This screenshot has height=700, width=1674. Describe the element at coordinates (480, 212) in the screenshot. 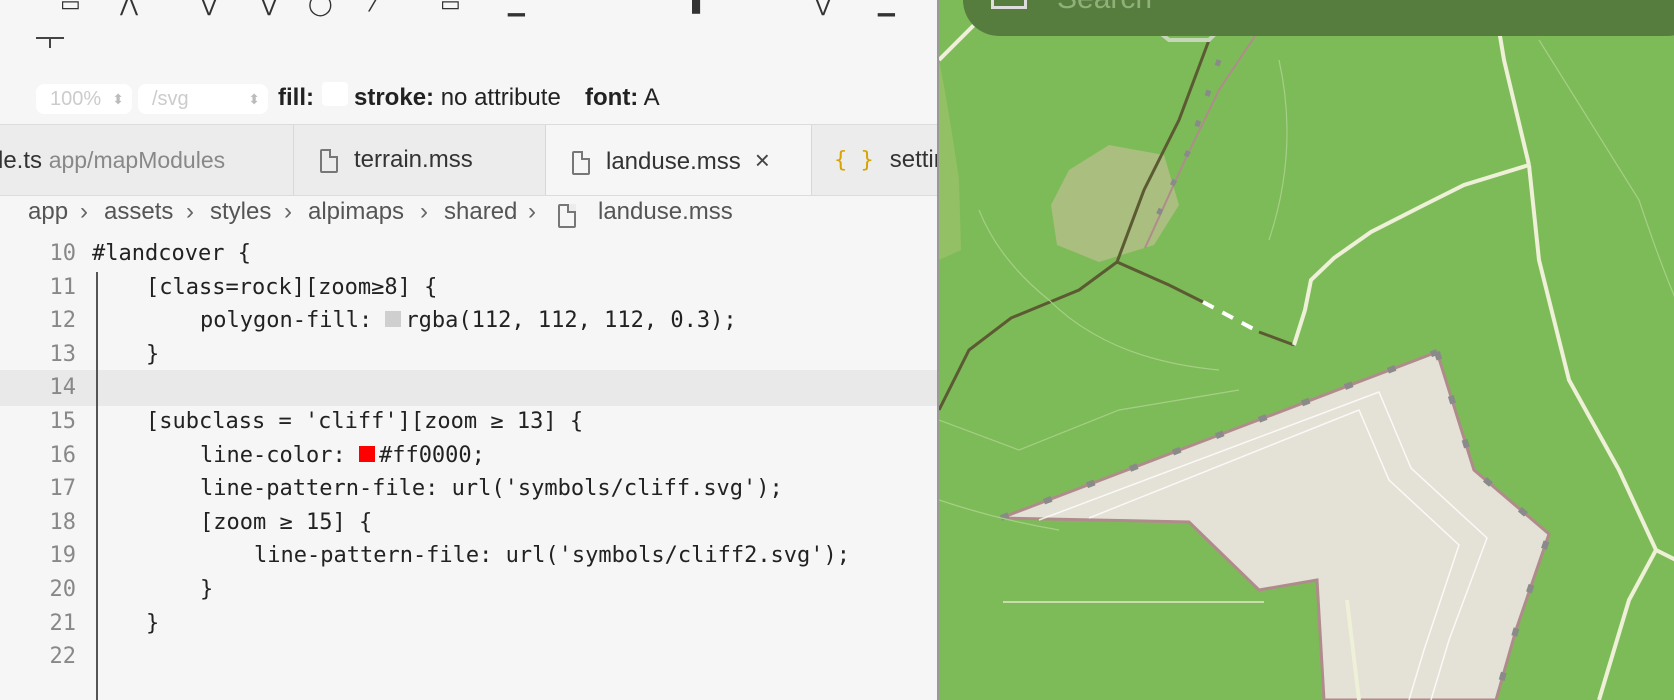

I see `breadcrumb-item: shared` at that location.